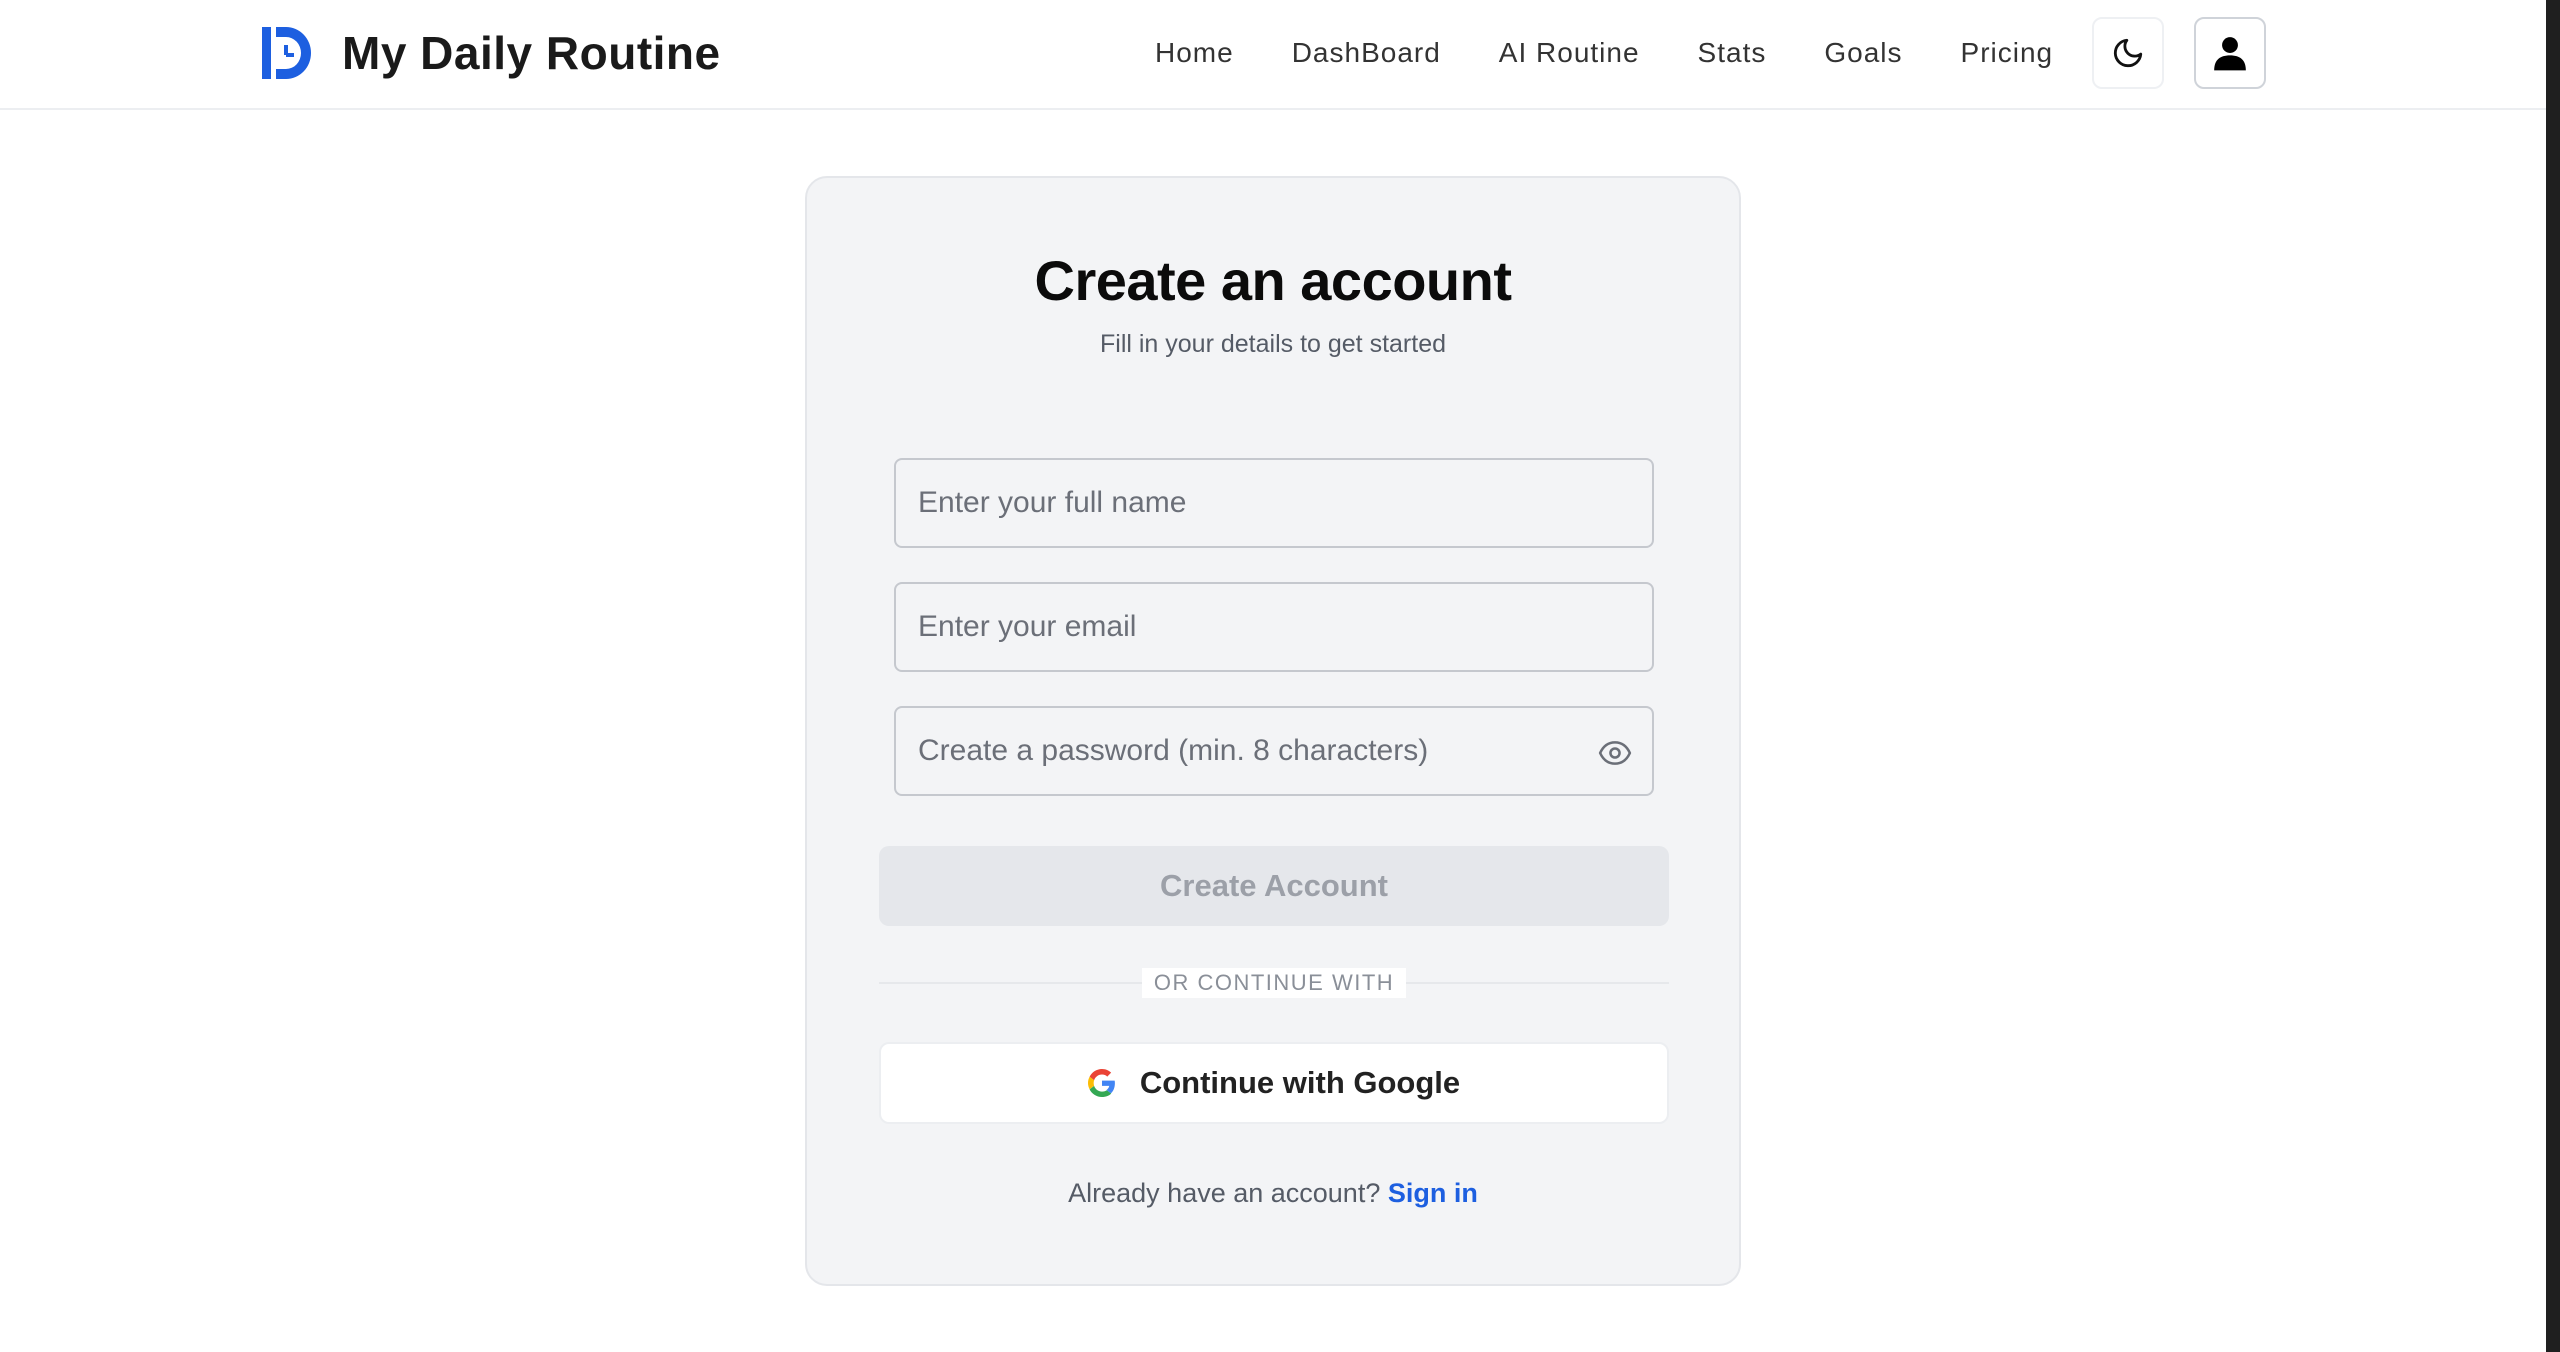  What do you see at coordinates (1224, 1193) in the screenshot?
I see `signin-prompt: Already have an account?` at bounding box center [1224, 1193].